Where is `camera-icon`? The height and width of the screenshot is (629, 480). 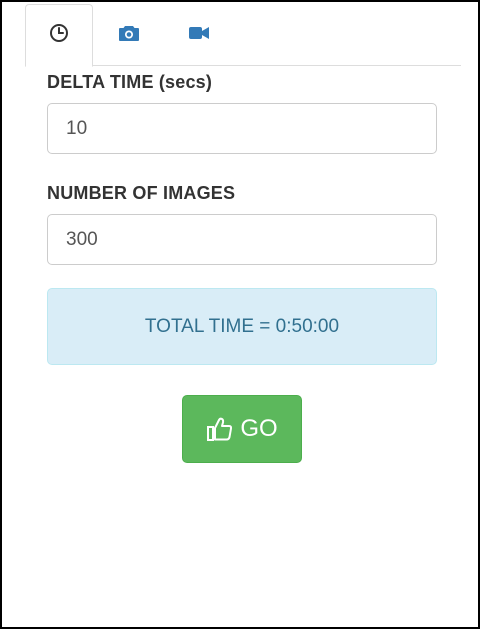
camera-icon is located at coordinates (129, 35).